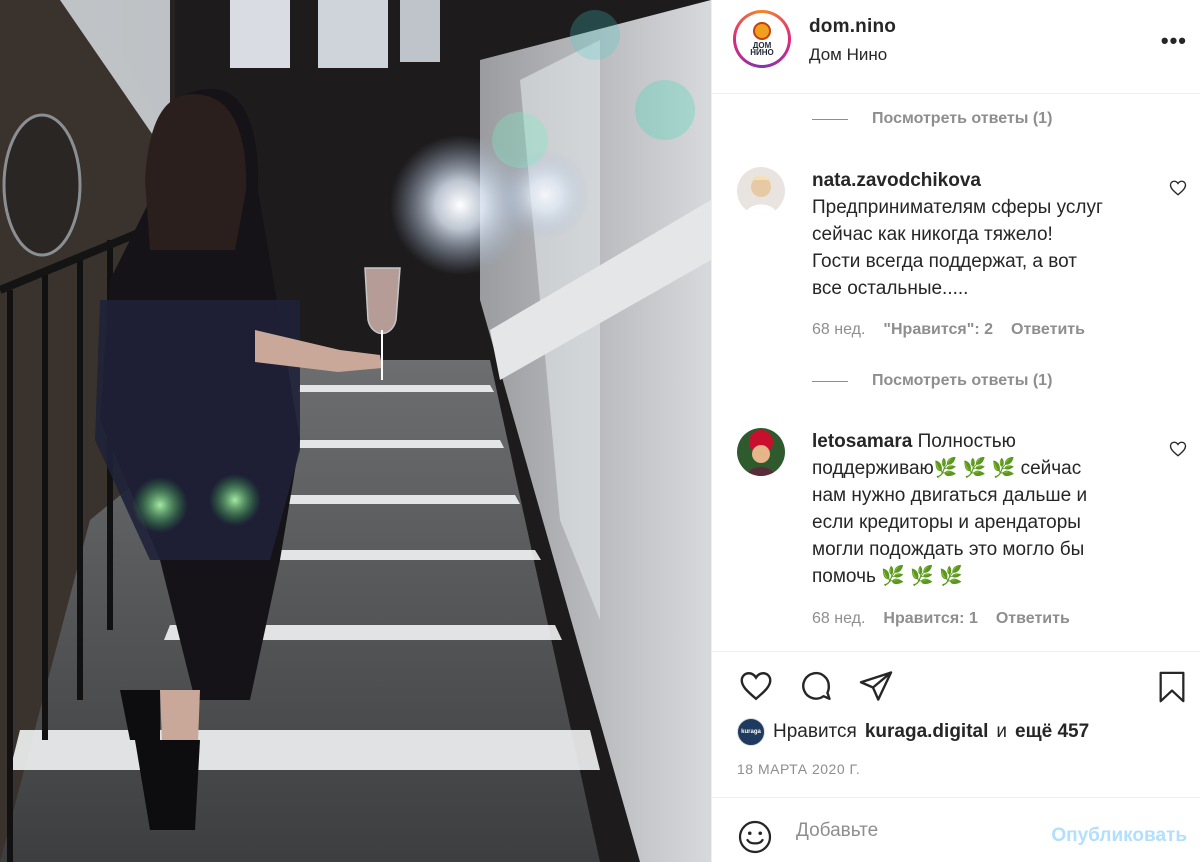 Image resolution: width=1200 pixels, height=862 pixels. Describe the element at coordinates (762, 31) in the screenshot. I see `logo-orange-icon` at that location.